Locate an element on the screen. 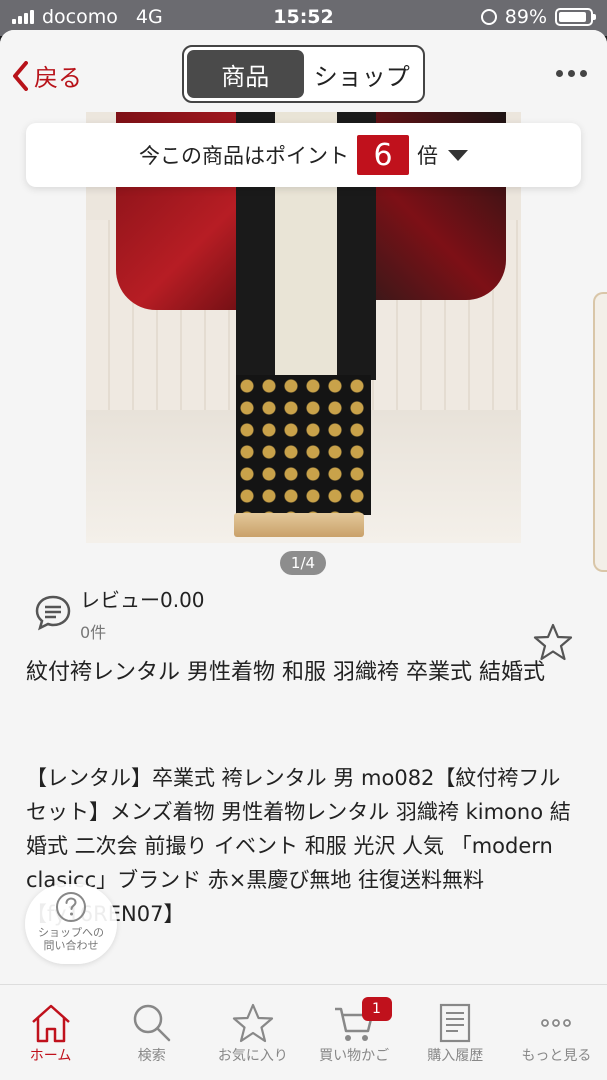 The height and width of the screenshot is (1080, 607). tab-cart: 1 買い物かご is located at coordinates (354, 1032).